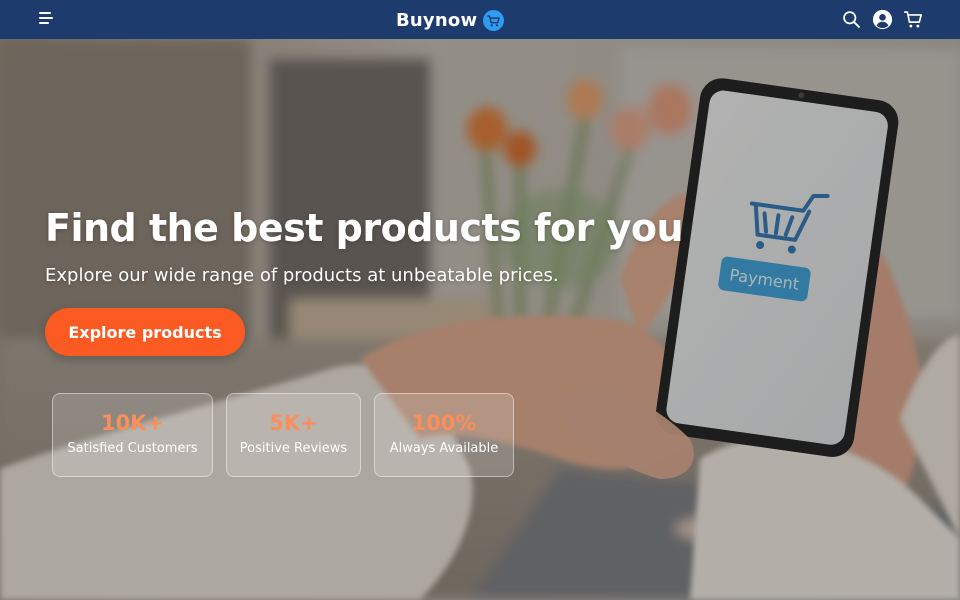  Describe the element at coordinates (46, 19) in the screenshot. I see `menu-icon` at that location.